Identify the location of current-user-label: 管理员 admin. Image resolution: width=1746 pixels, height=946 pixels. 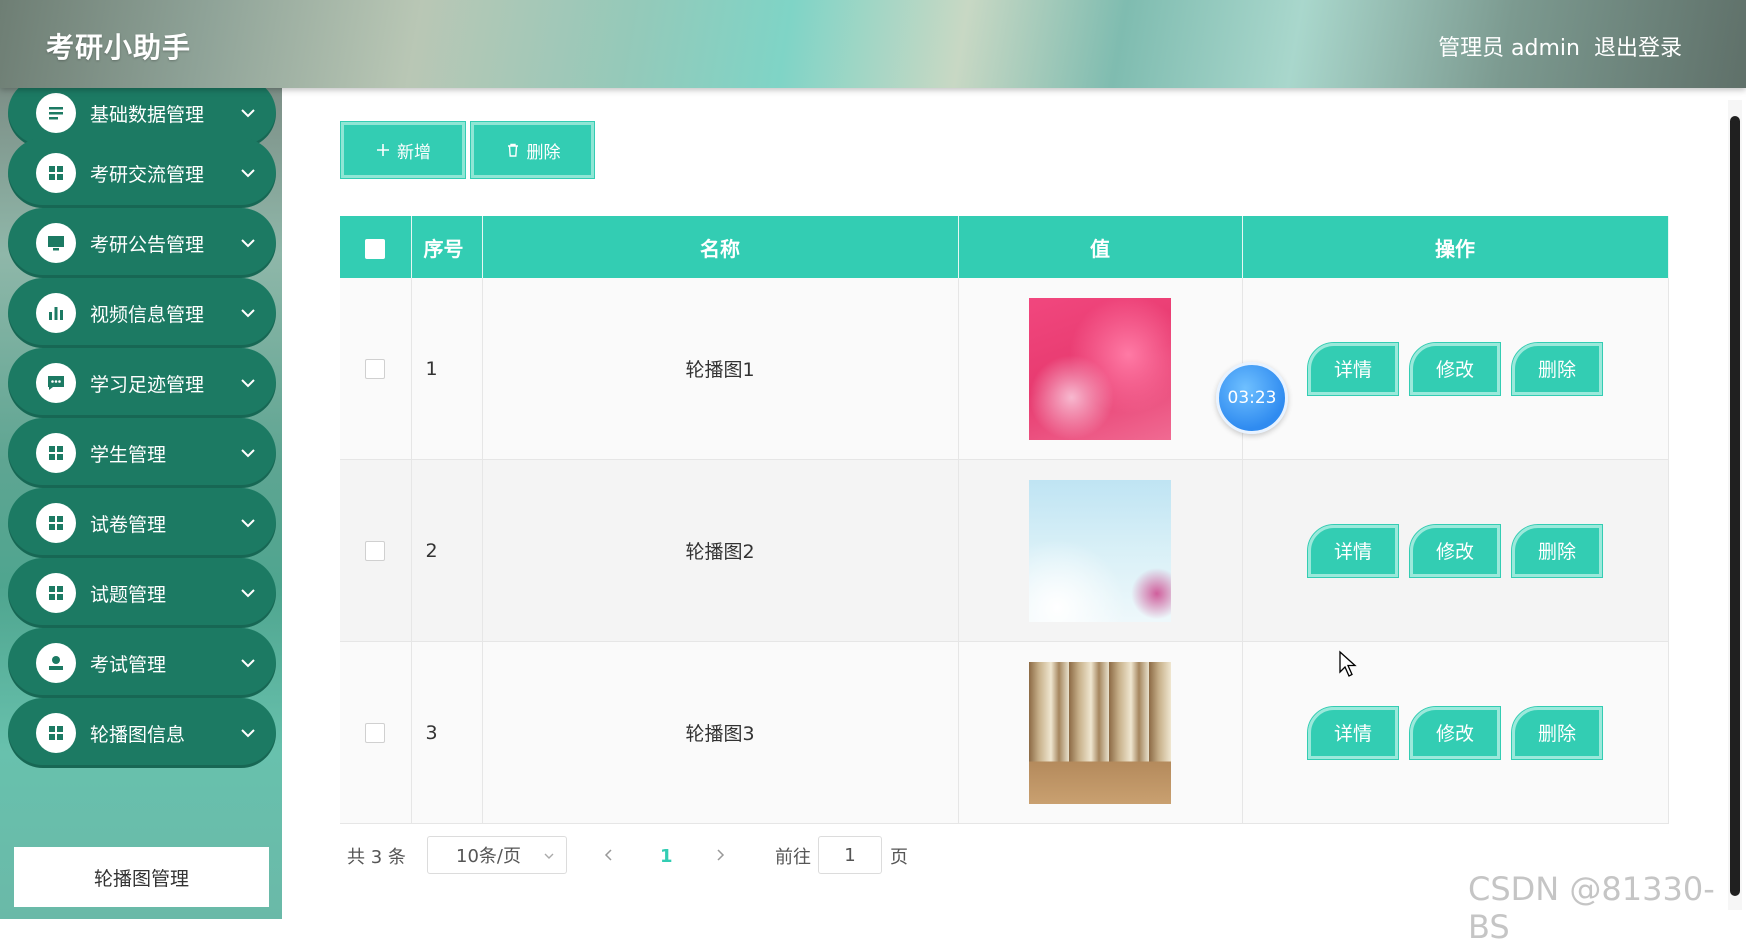
(1509, 48).